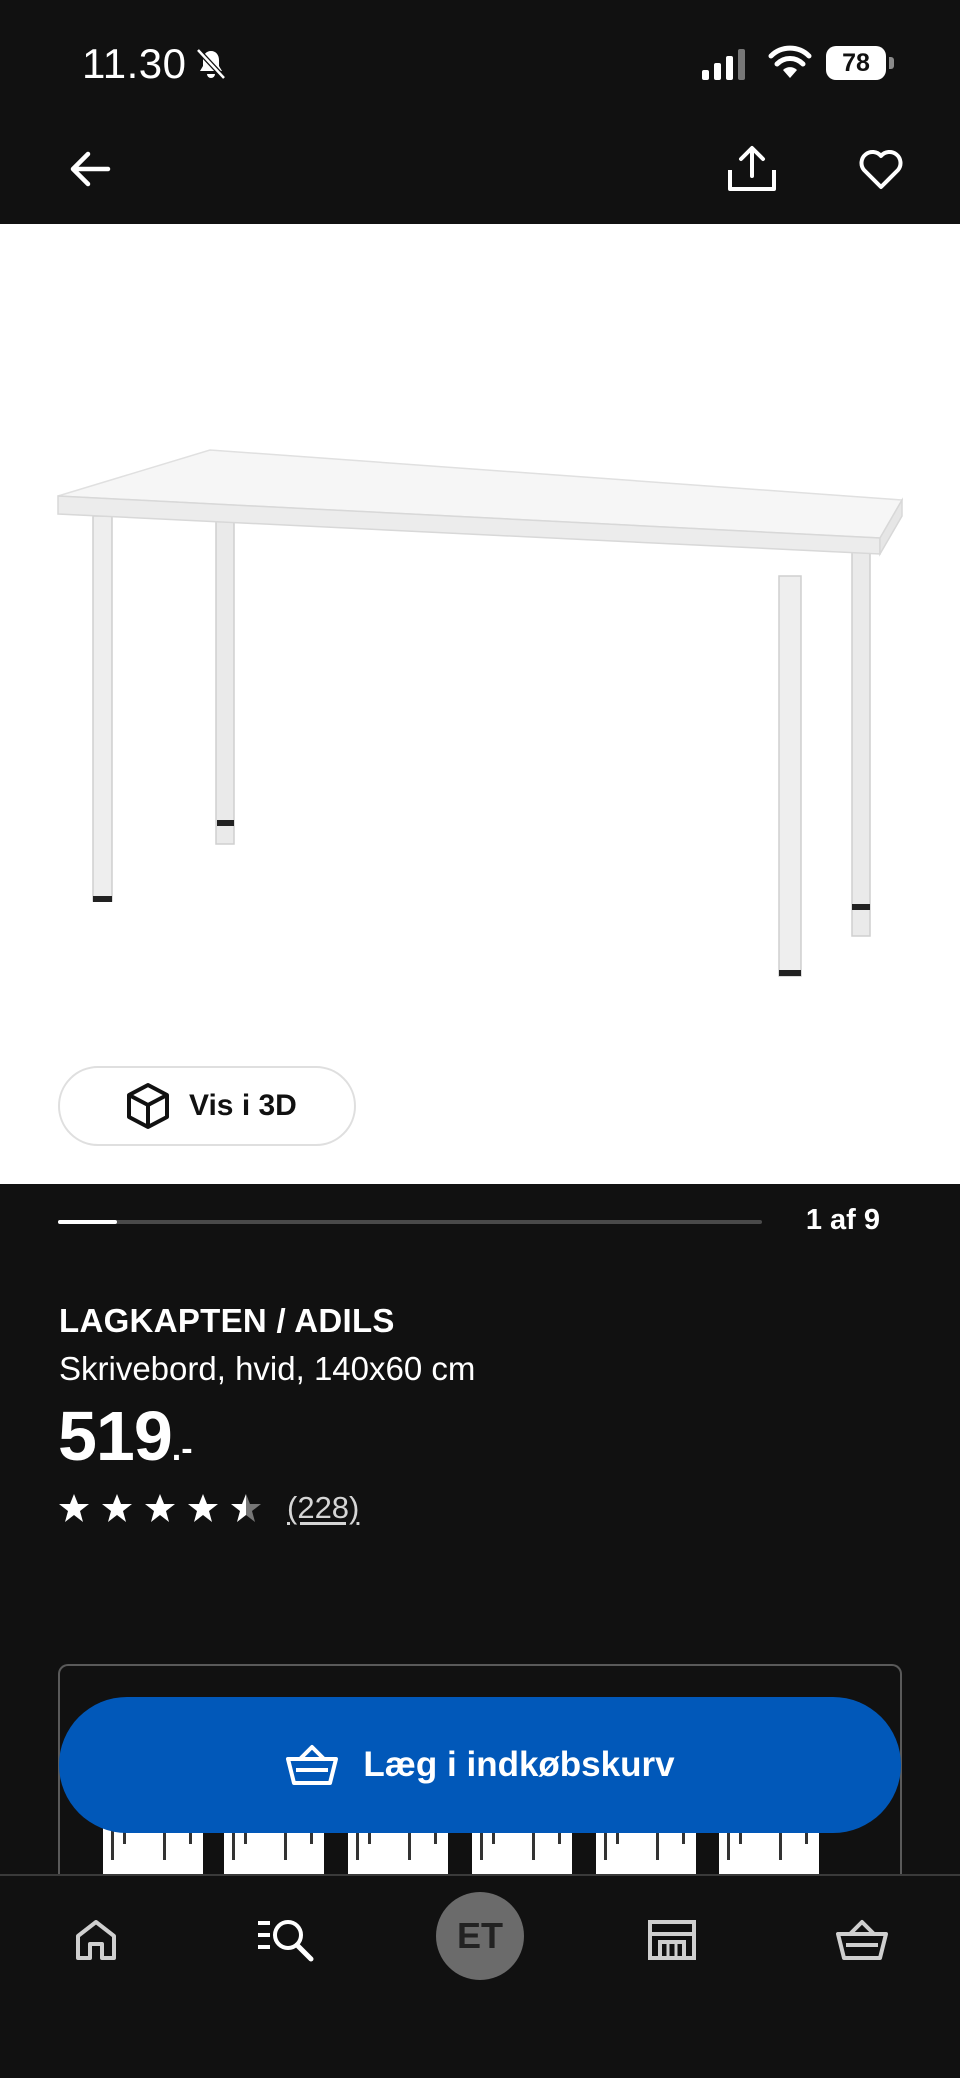 This screenshot has width=960, height=2078. Describe the element at coordinates (410, 1222) in the screenshot. I see `gallery-progress` at that location.